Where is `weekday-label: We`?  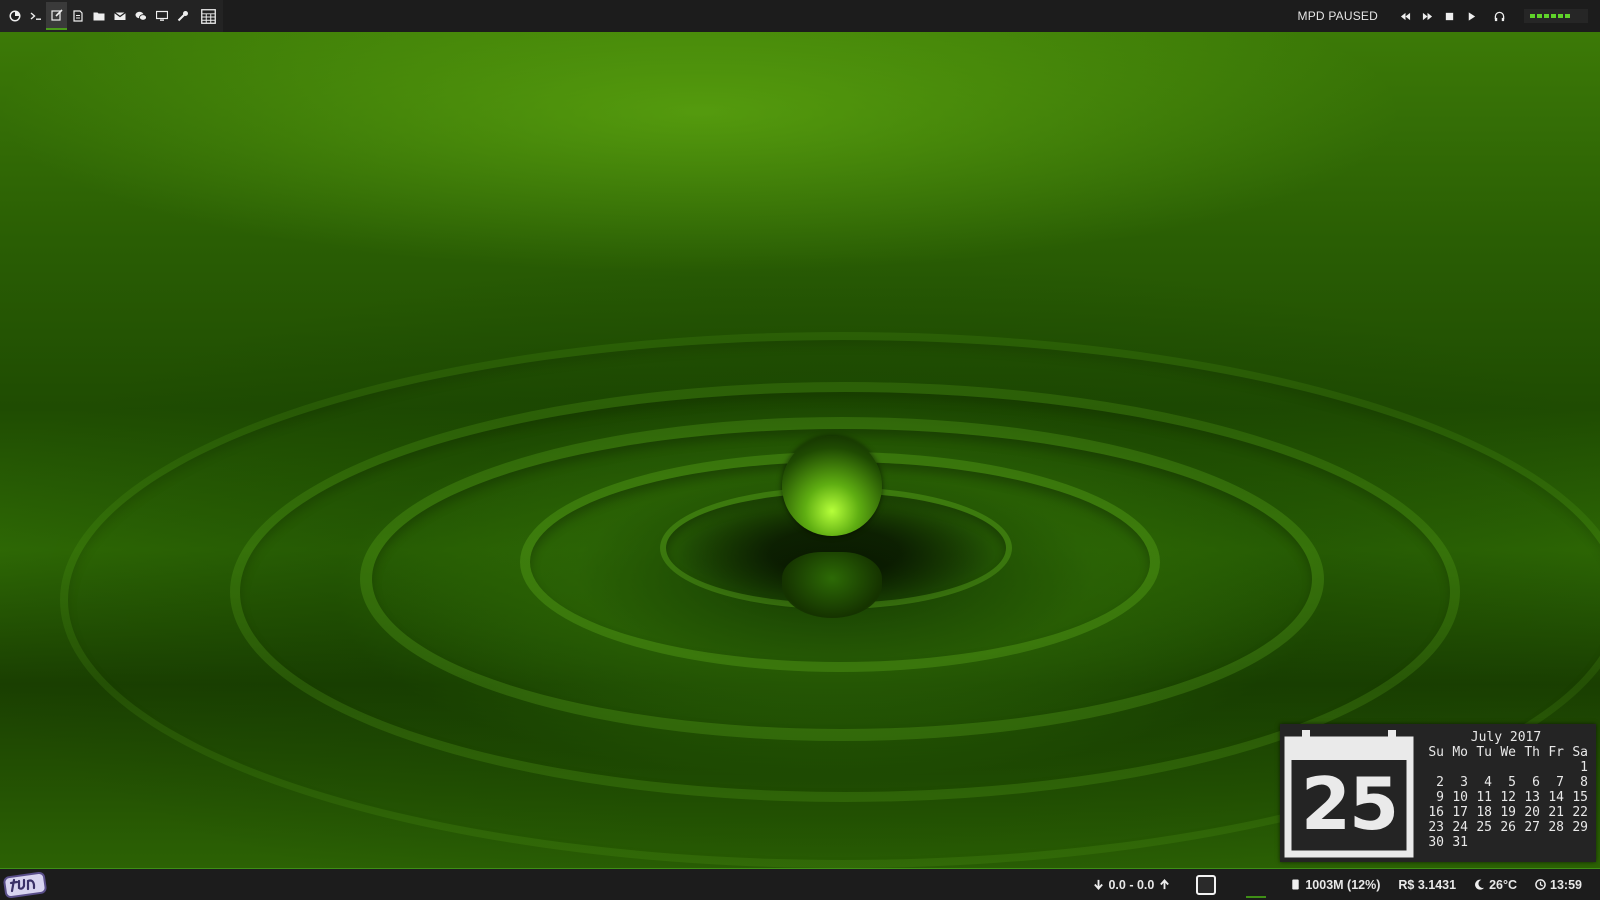 weekday-label: We is located at coordinates (1508, 752).